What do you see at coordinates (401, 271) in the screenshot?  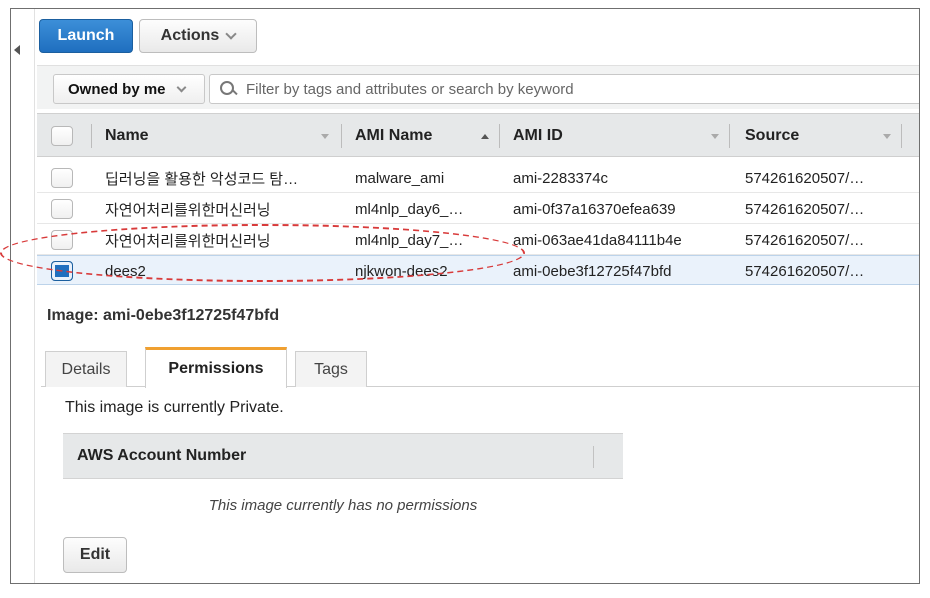 I see `cell-ami-name: njkwon-dees2` at bounding box center [401, 271].